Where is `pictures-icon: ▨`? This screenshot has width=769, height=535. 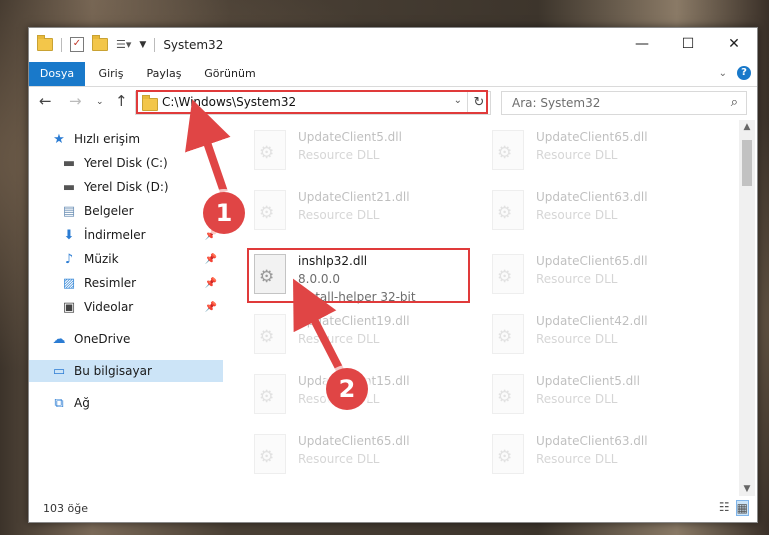
pictures-icon: ▨ is located at coordinates (69, 283).